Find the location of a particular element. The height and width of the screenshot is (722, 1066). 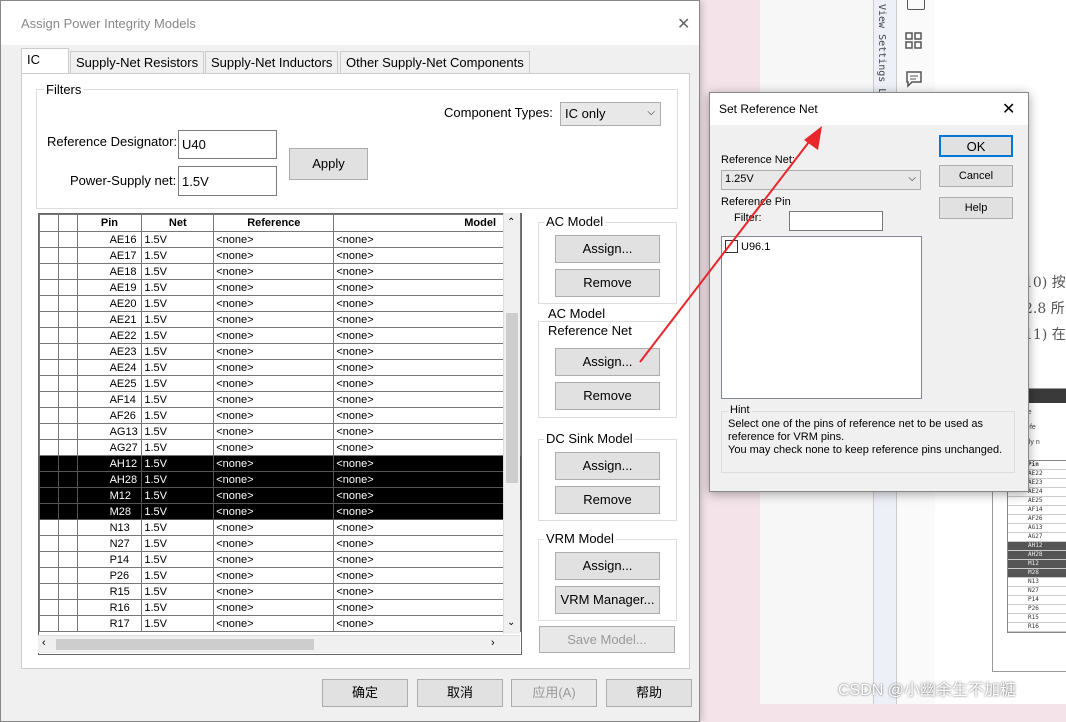

table-row: N13 1.5V <none> <none> is located at coordinates (280, 527).